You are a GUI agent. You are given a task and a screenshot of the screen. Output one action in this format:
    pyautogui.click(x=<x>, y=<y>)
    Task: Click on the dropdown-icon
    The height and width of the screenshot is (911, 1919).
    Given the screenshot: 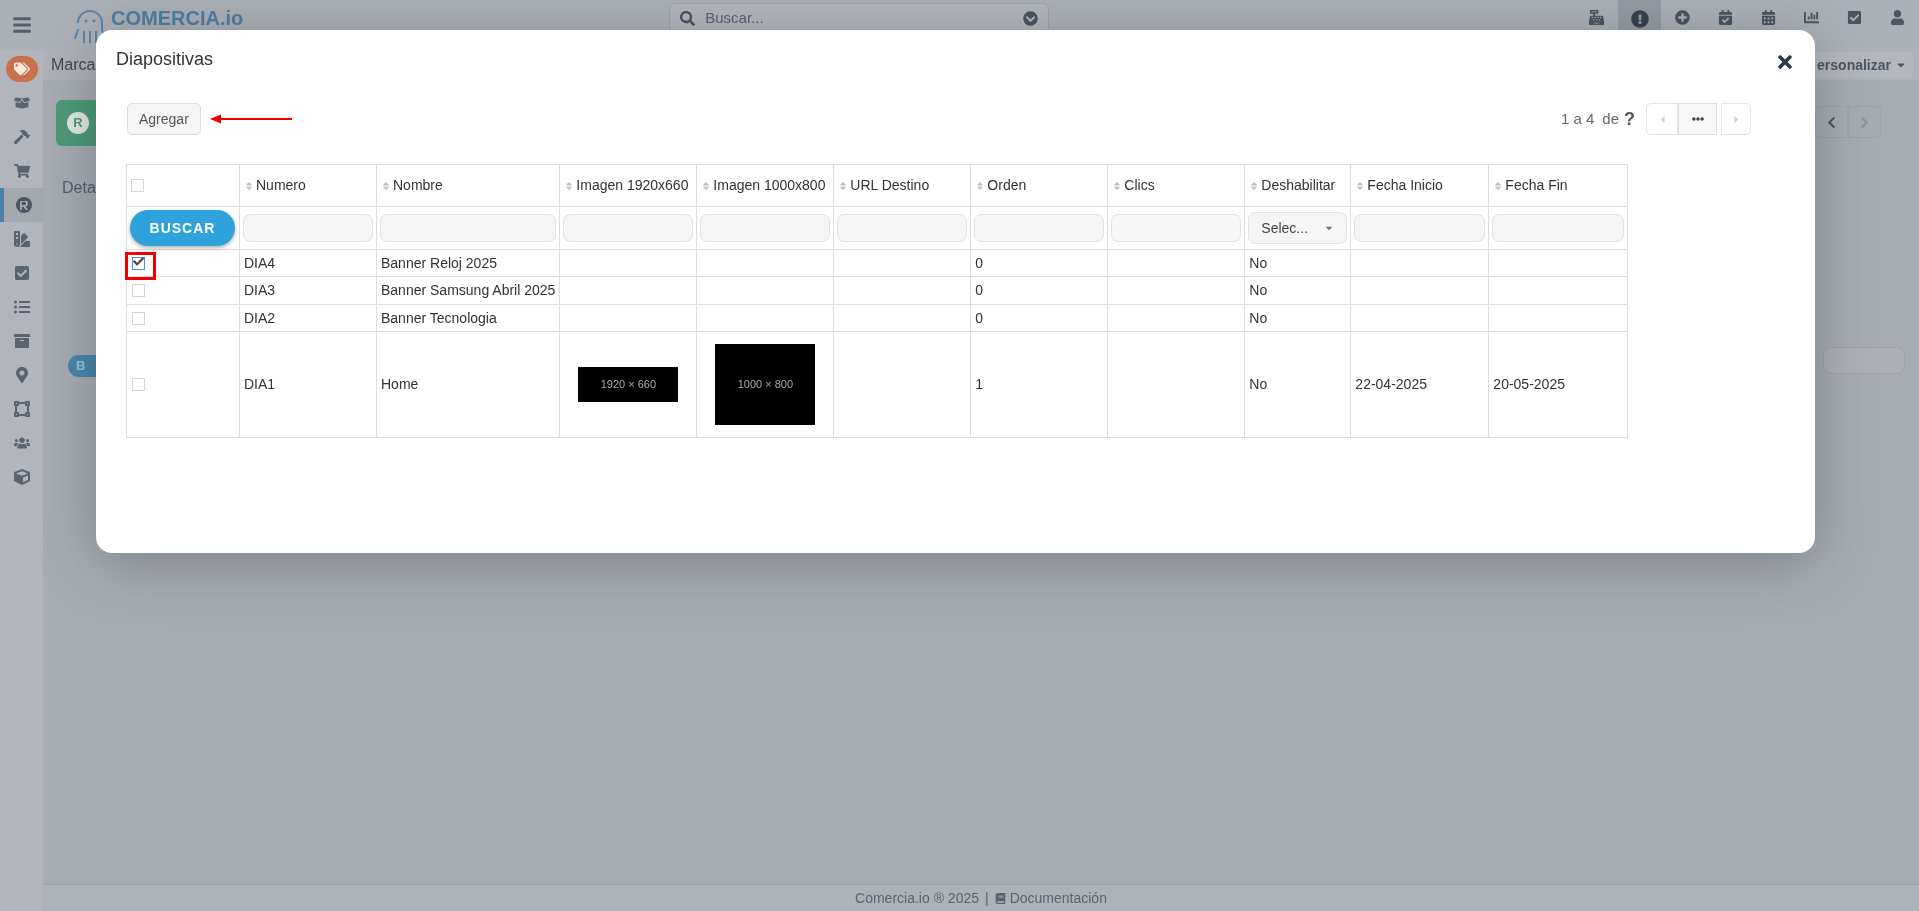 What is the action you would take?
    pyautogui.click(x=1031, y=18)
    